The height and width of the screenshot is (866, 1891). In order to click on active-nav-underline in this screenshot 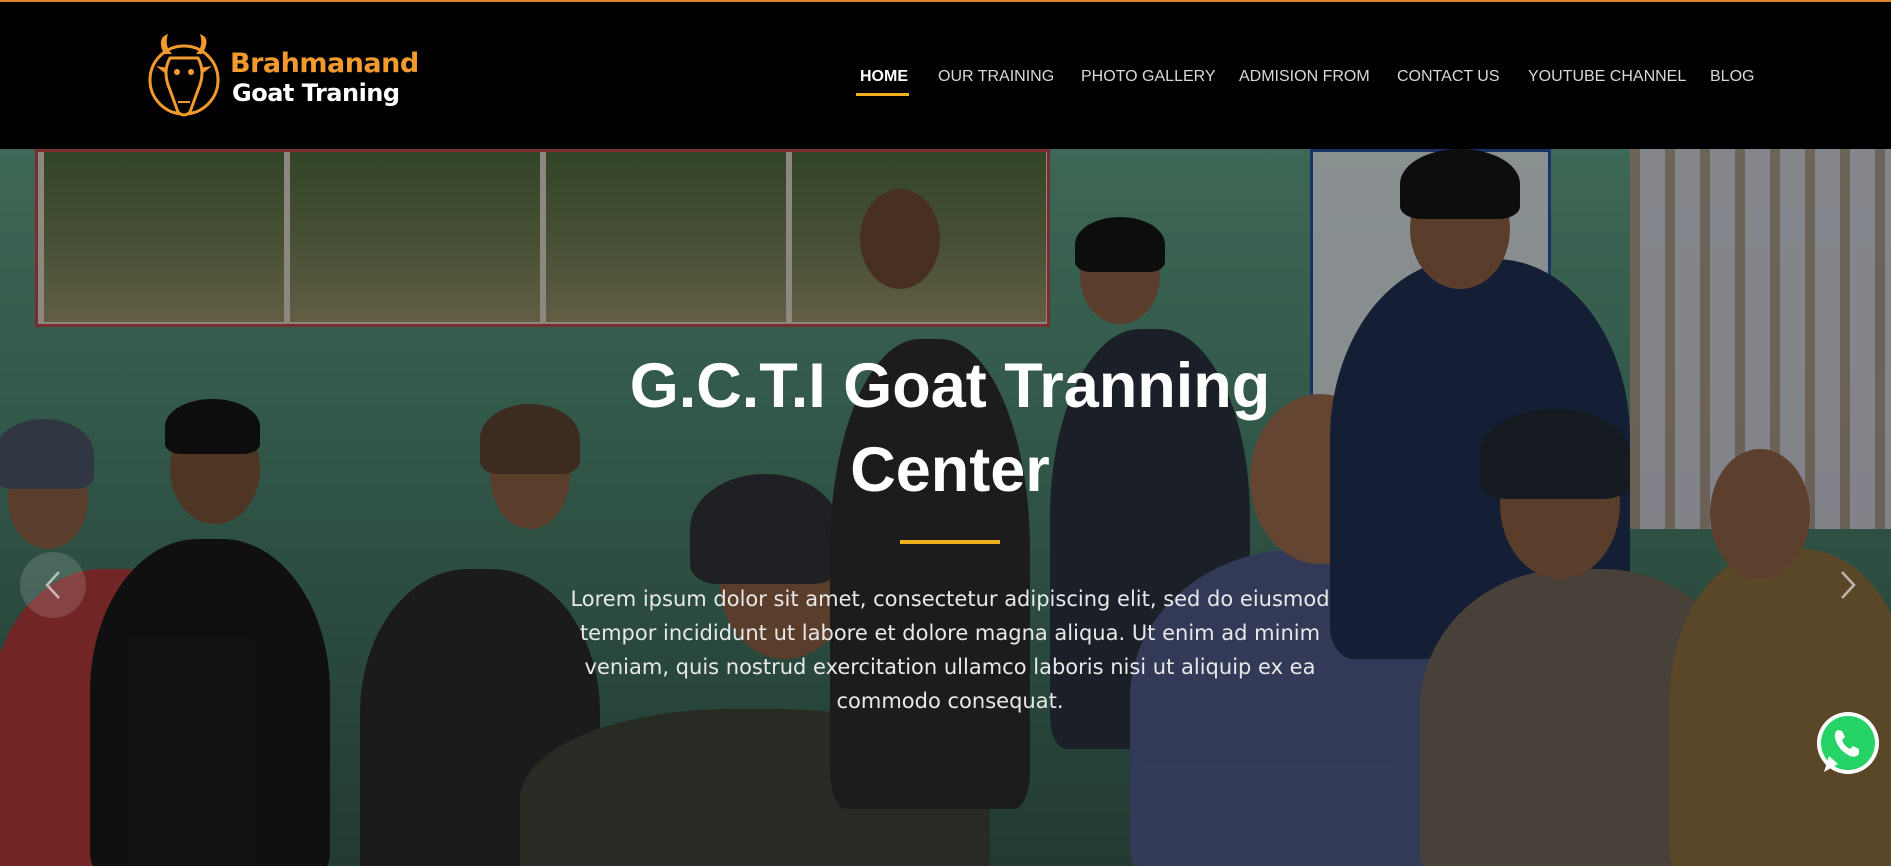, I will do `click(882, 94)`.